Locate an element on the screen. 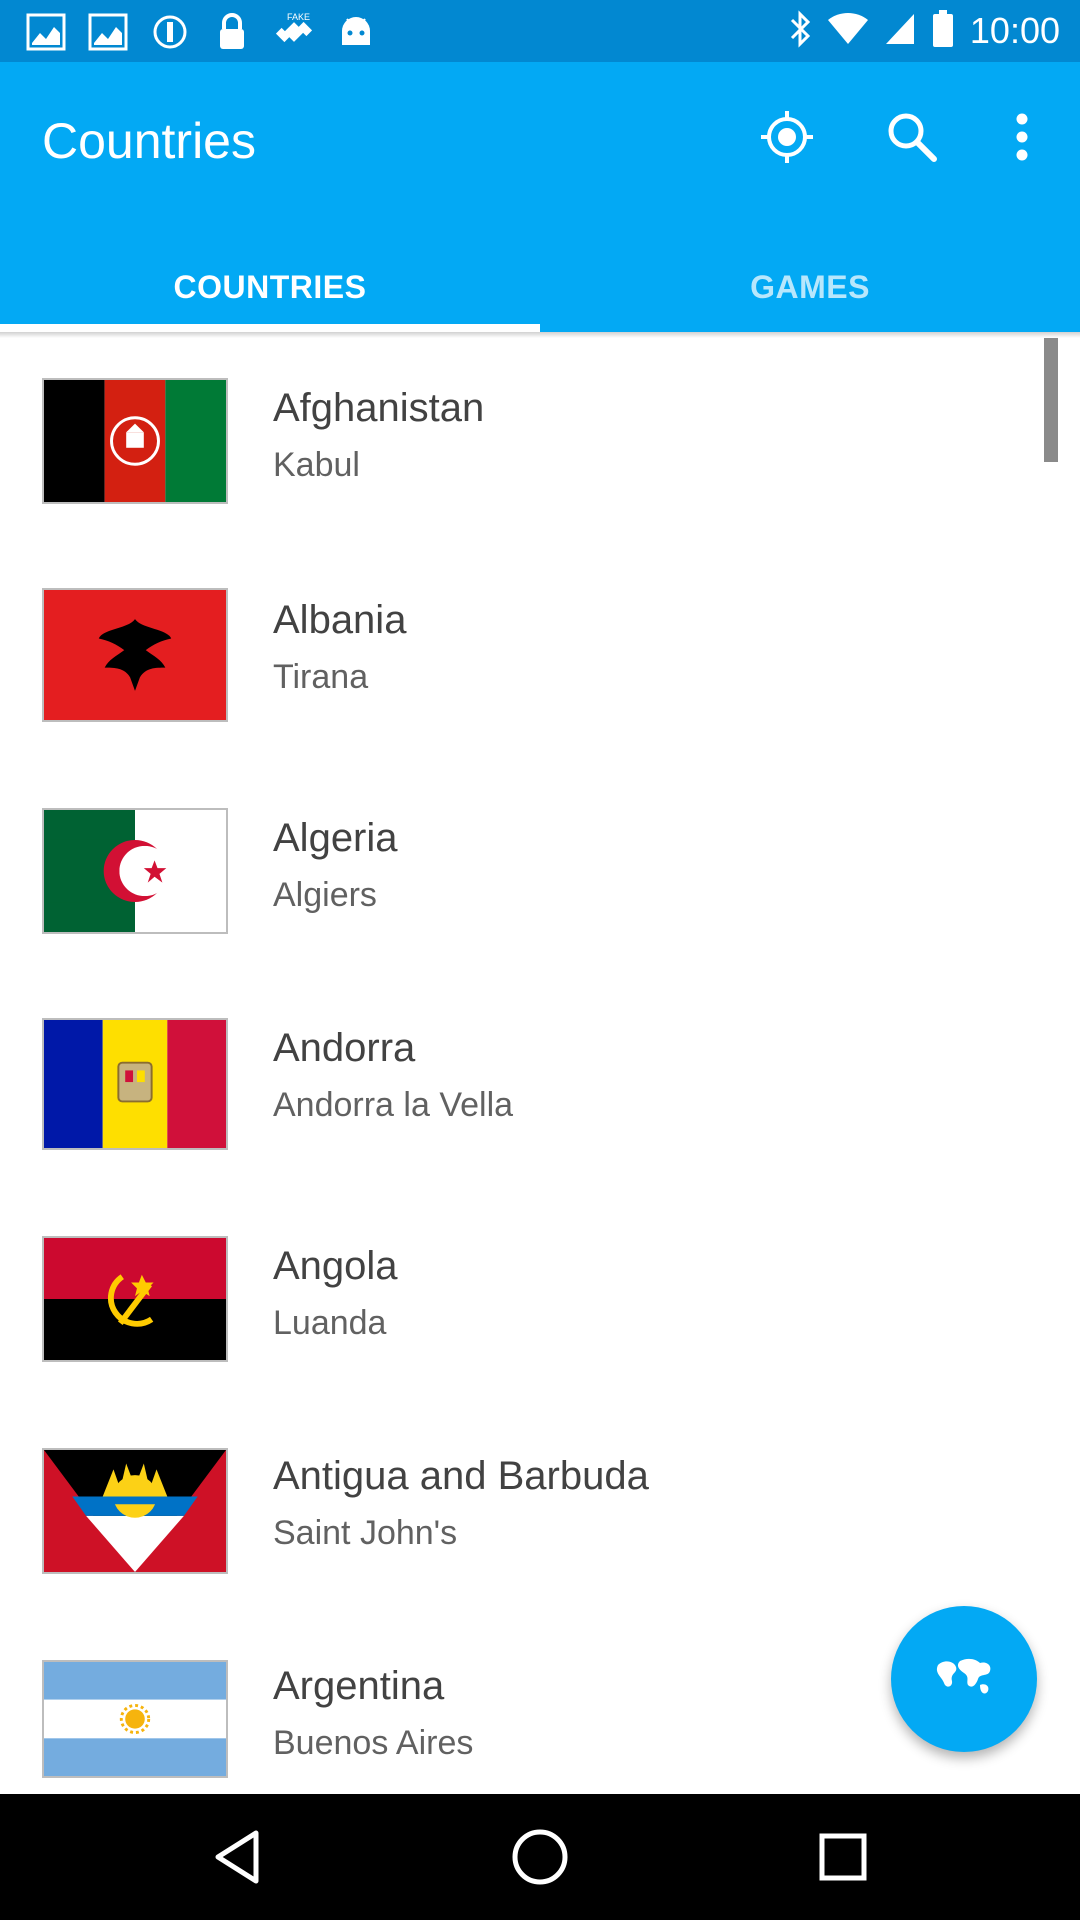  albania-flag is located at coordinates (135, 655).